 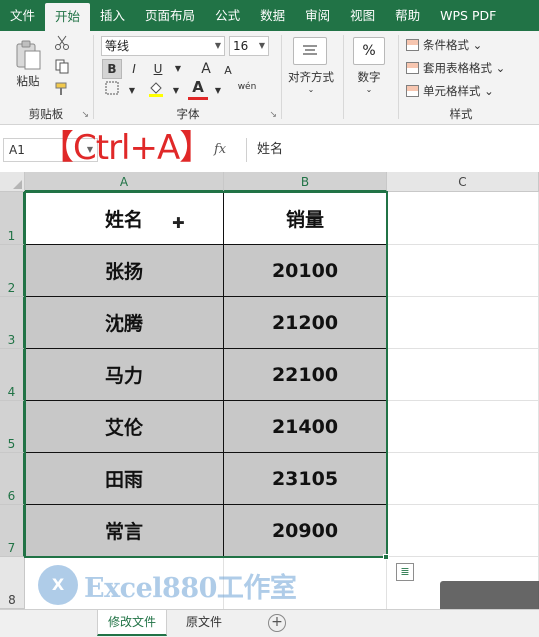 What do you see at coordinates (277, 623) in the screenshot?
I see `add-sheet-icon: +` at bounding box center [277, 623].